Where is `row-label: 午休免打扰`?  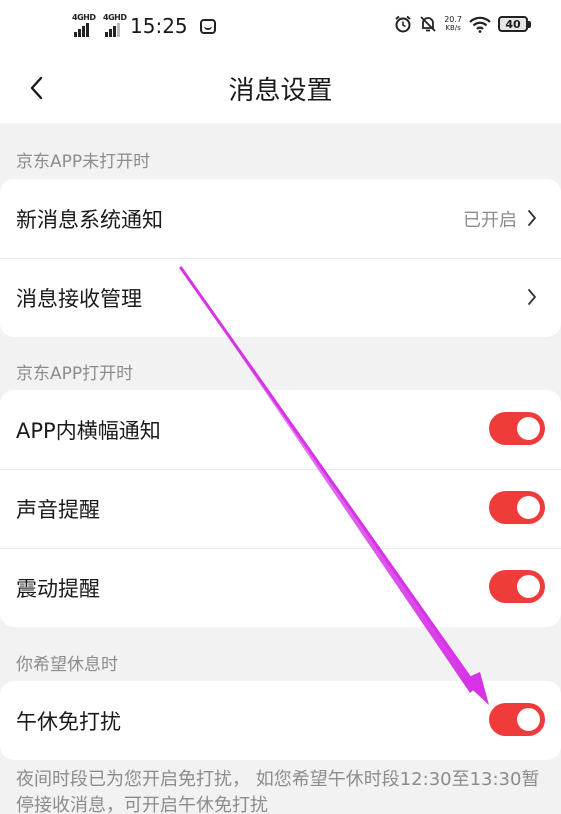
row-label: 午休免打扰 is located at coordinates (68, 721).